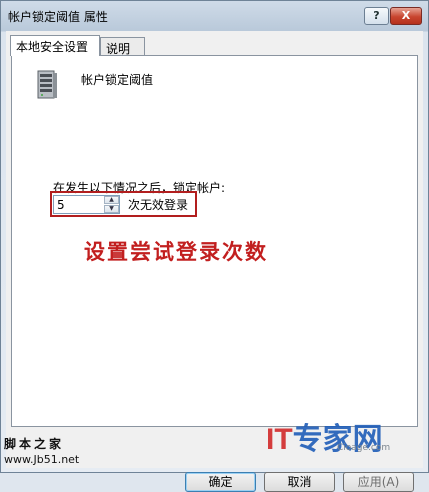 The image size is (429, 492). I want to click on help-button: ?, so click(376, 16).